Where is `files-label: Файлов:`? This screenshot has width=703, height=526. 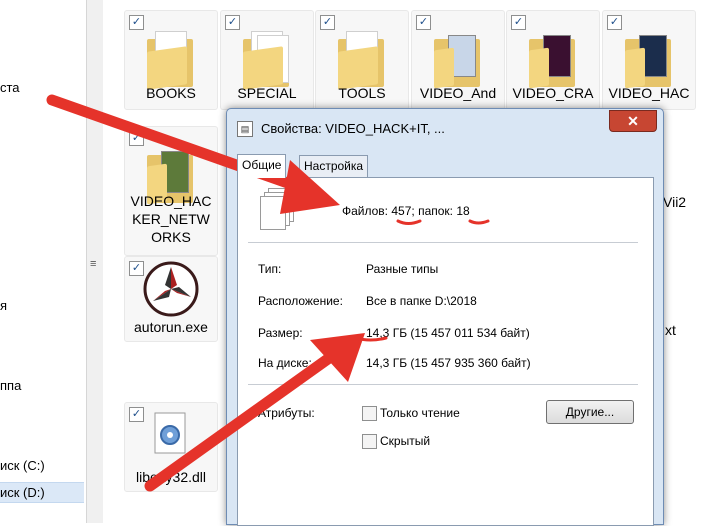 files-label: Файлов: is located at coordinates (365, 211).